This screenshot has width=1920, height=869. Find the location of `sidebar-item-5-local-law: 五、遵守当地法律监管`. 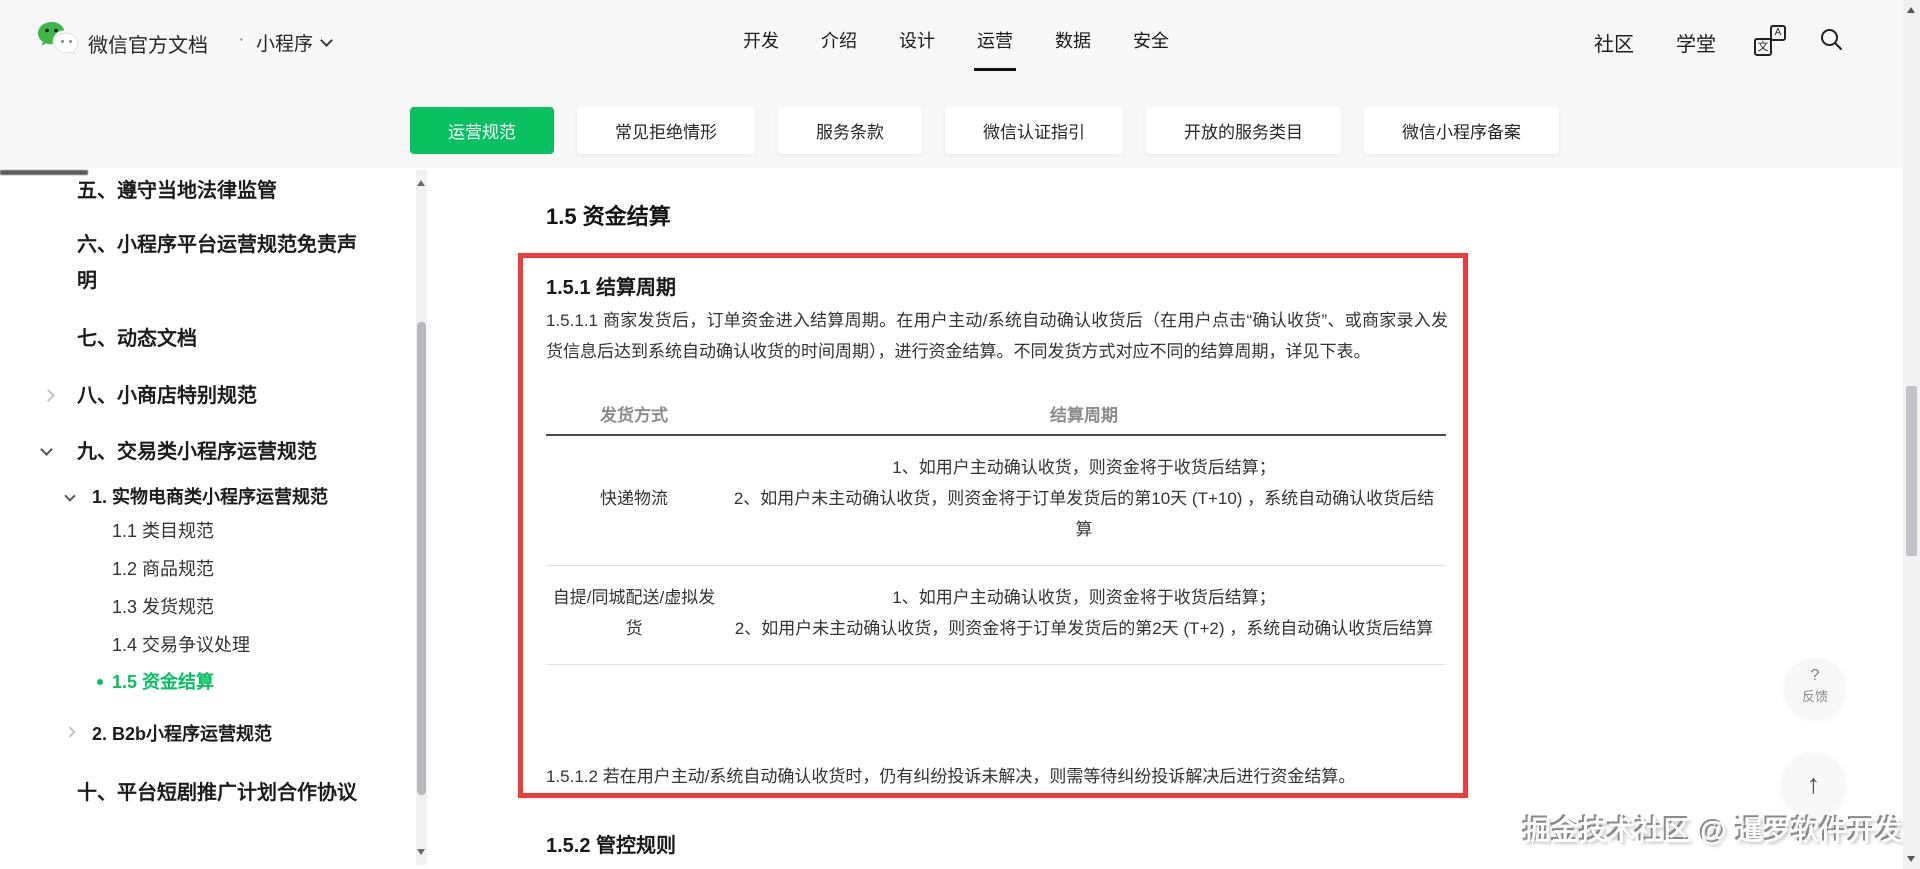

sidebar-item-5-local-law: 五、遵守当地法律监管 is located at coordinates (223, 191).